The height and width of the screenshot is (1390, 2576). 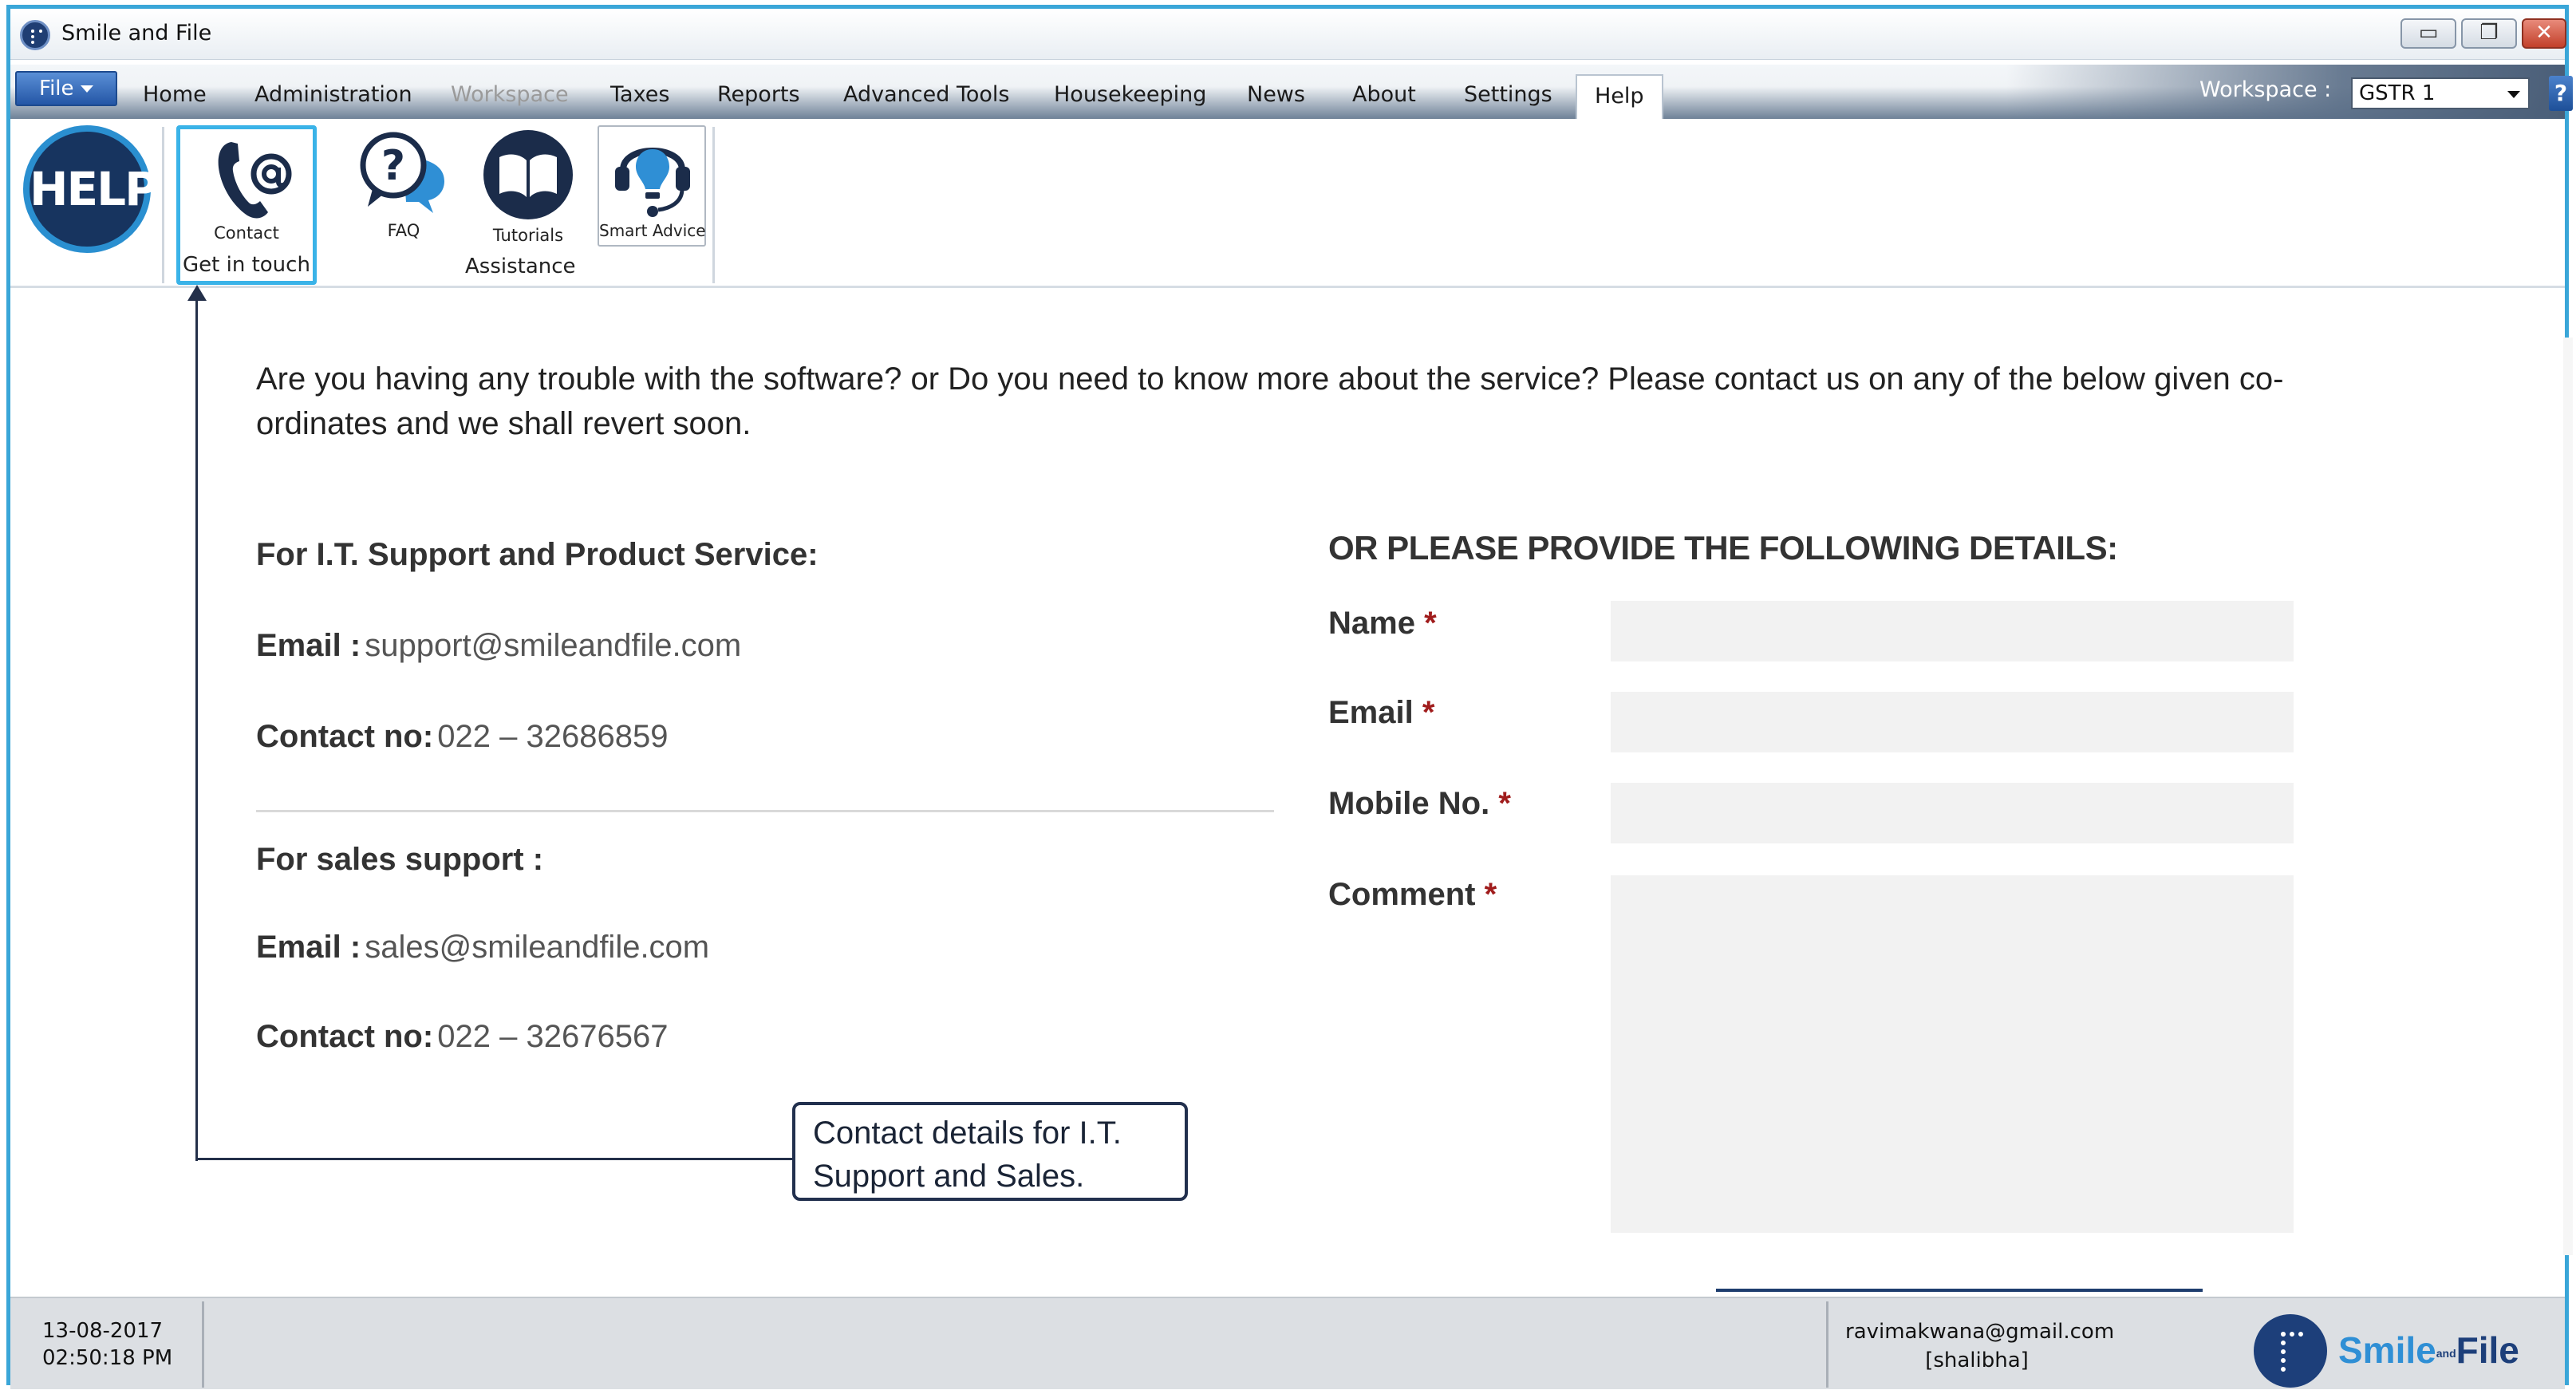 I want to click on user-name: [shalibha], so click(x=1977, y=1360).